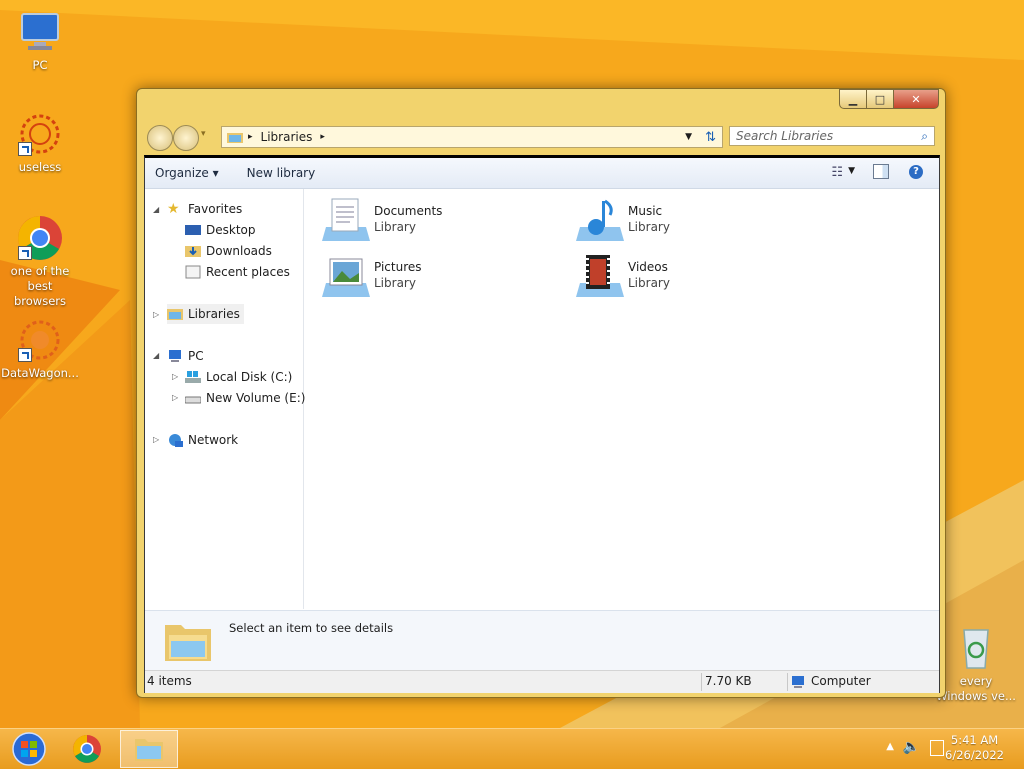  I want to click on volume-muted-icon: 🔈, so click(911, 747).